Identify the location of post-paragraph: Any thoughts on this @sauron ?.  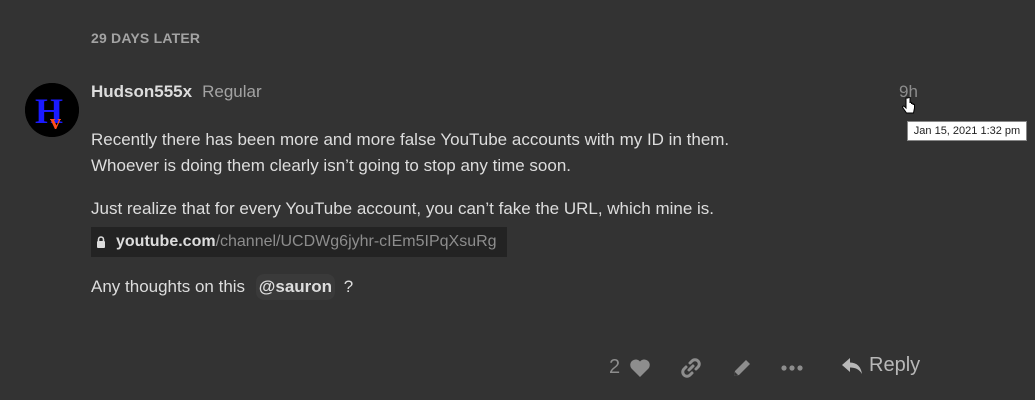
(222, 287).